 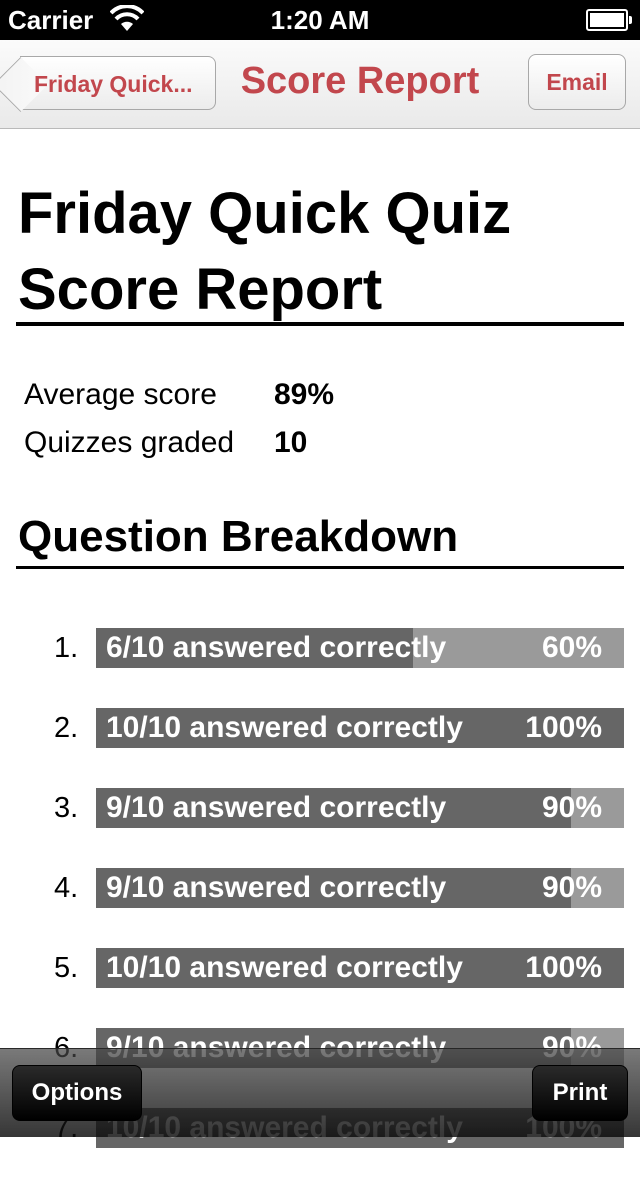 I want to click on question-number: 3., so click(x=66, y=808).